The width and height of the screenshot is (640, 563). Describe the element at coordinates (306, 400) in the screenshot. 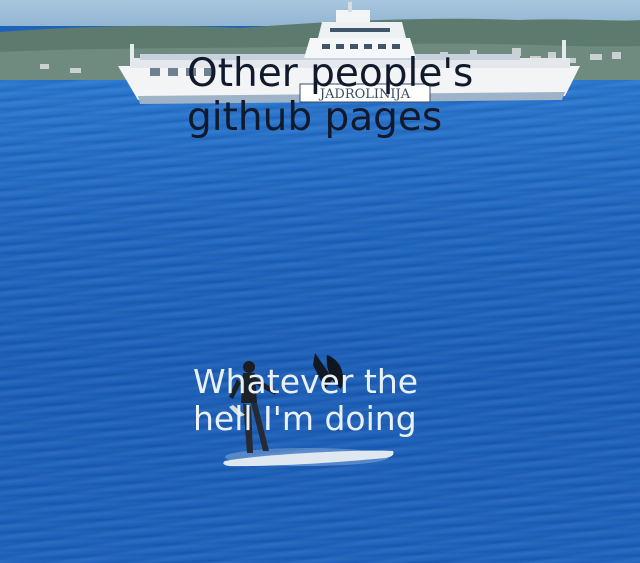

I see `bottom-caption: Whatever the hell I'm doing` at that location.